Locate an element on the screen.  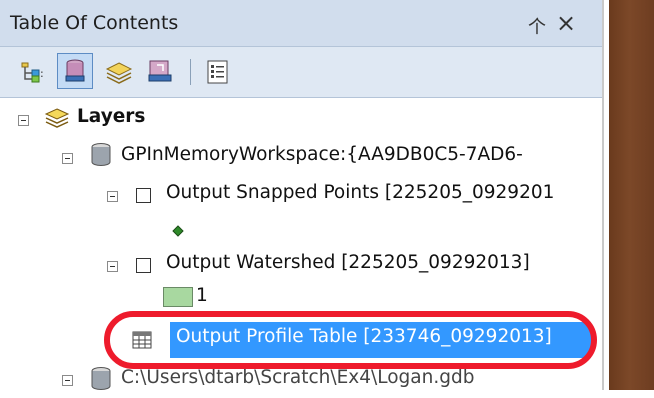
map-view-edge is located at coordinates (628, 195).